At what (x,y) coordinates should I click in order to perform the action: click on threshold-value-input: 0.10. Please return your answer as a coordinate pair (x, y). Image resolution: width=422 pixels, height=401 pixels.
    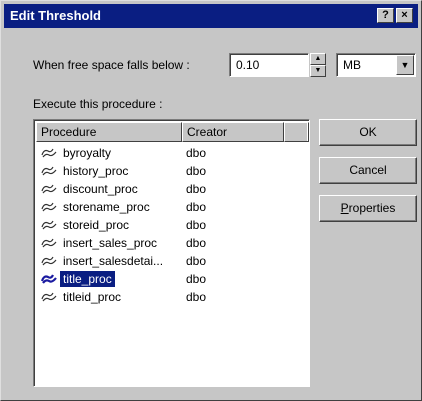
    Looking at the image, I should click on (269, 65).